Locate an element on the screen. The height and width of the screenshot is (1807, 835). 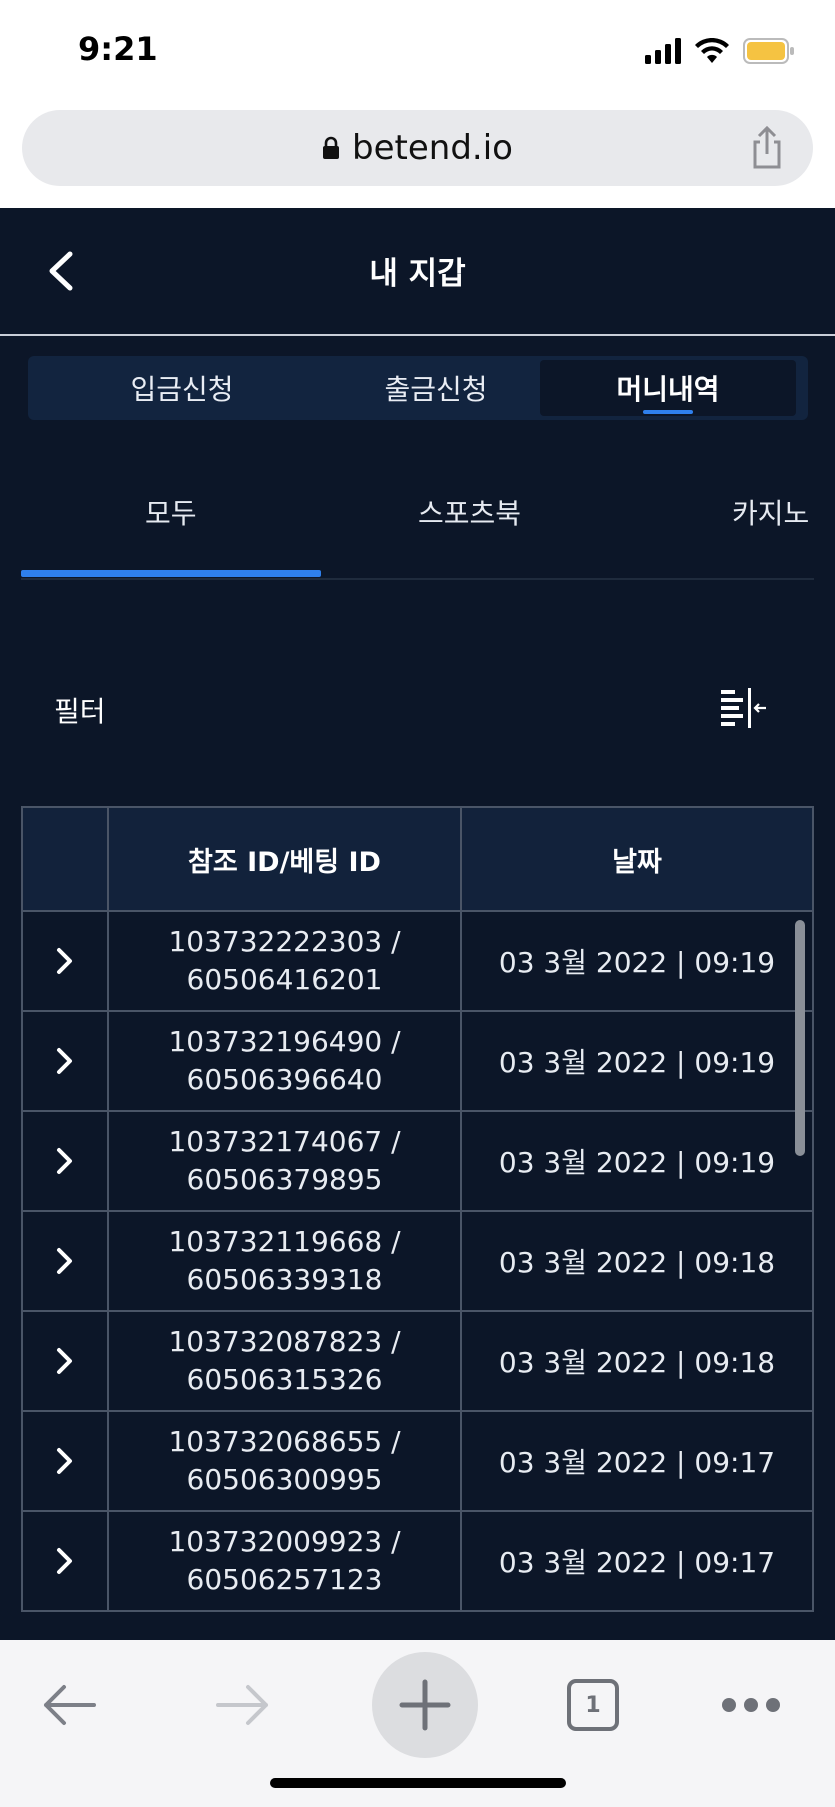
bet-id: 60506300995 is located at coordinates (284, 1479).